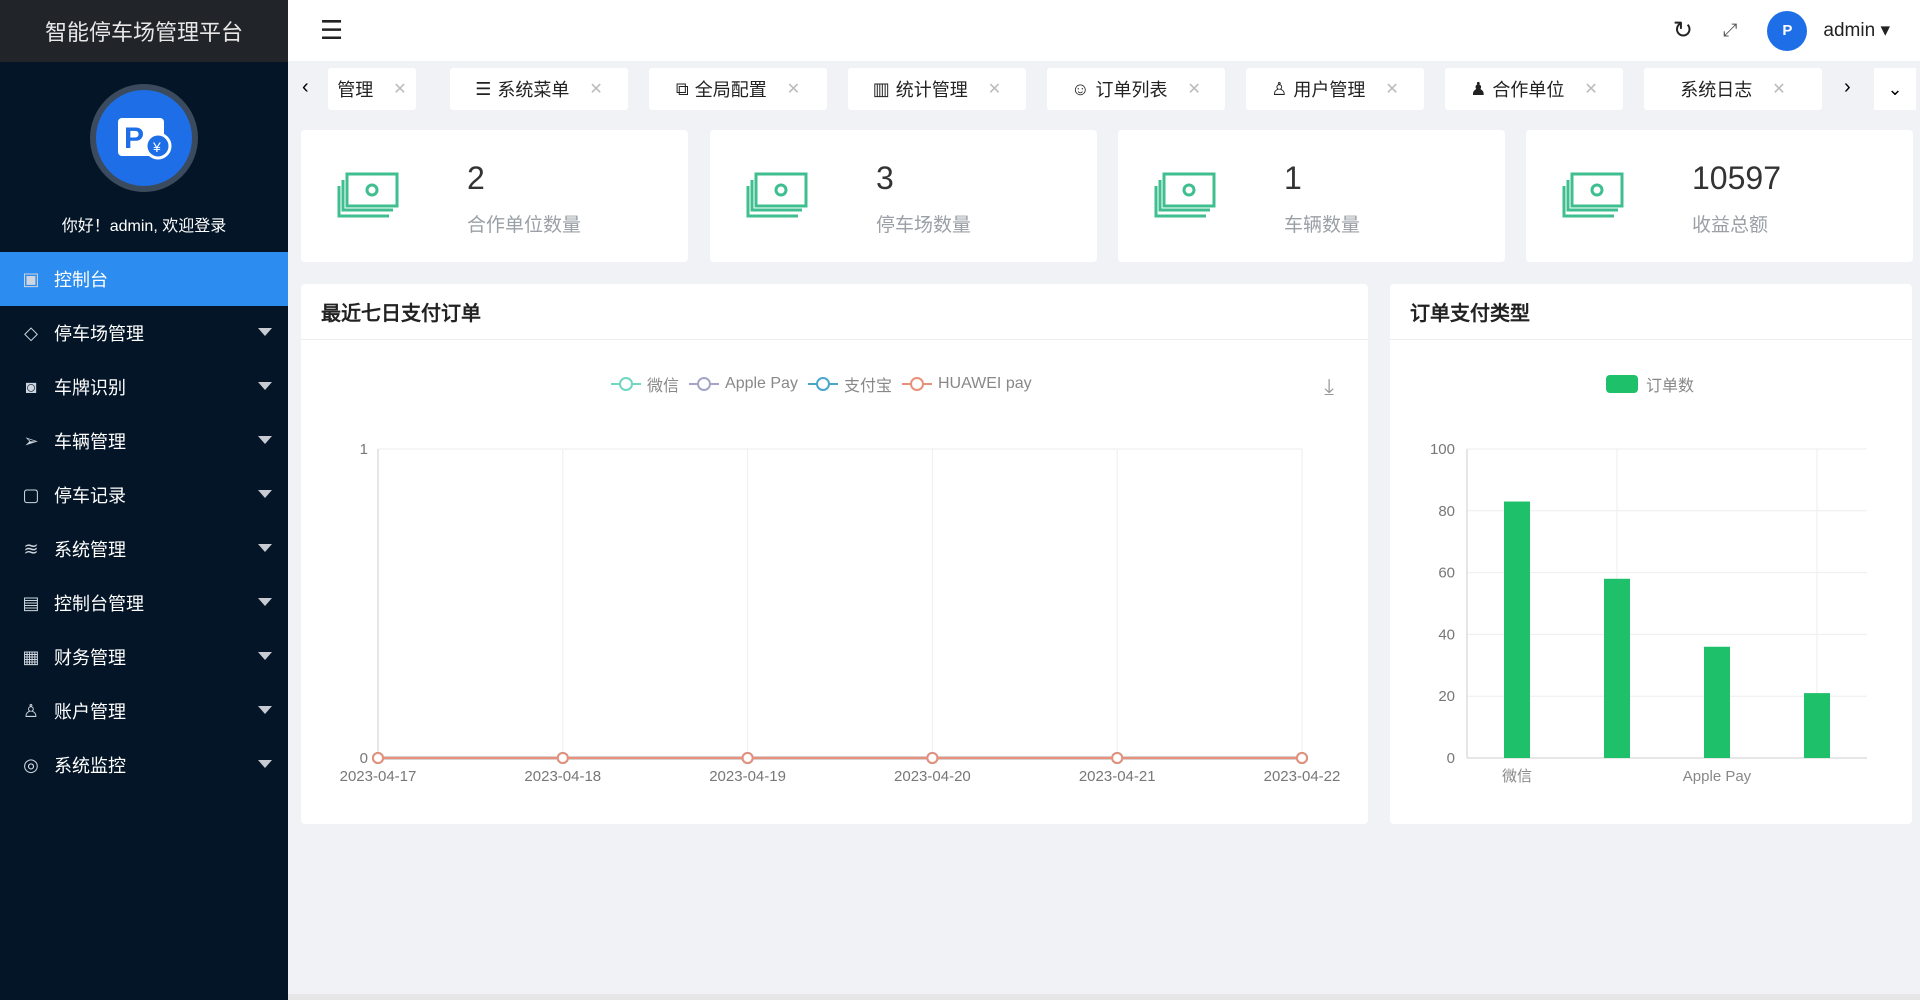 Image resolution: width=1920 pixels, height=1000 pixels. Describe the element at coordinates (305, 87) in the screenshot. I see `tabs-prev-icon: ‹` at that location.